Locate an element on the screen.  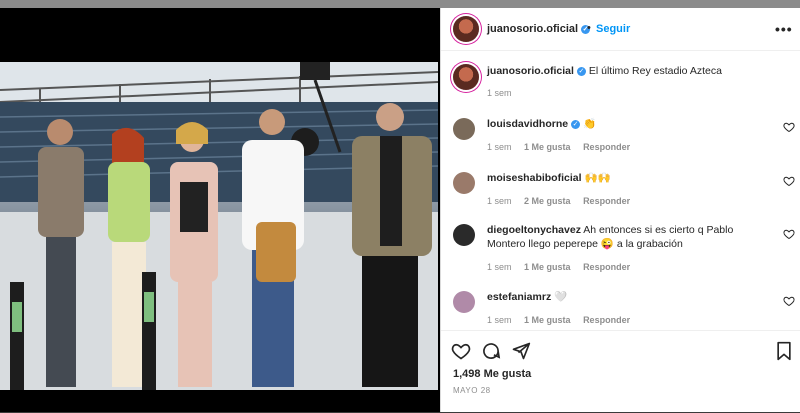
author-username-text: juanosorio.oficial is located at coordinates (532, 29).